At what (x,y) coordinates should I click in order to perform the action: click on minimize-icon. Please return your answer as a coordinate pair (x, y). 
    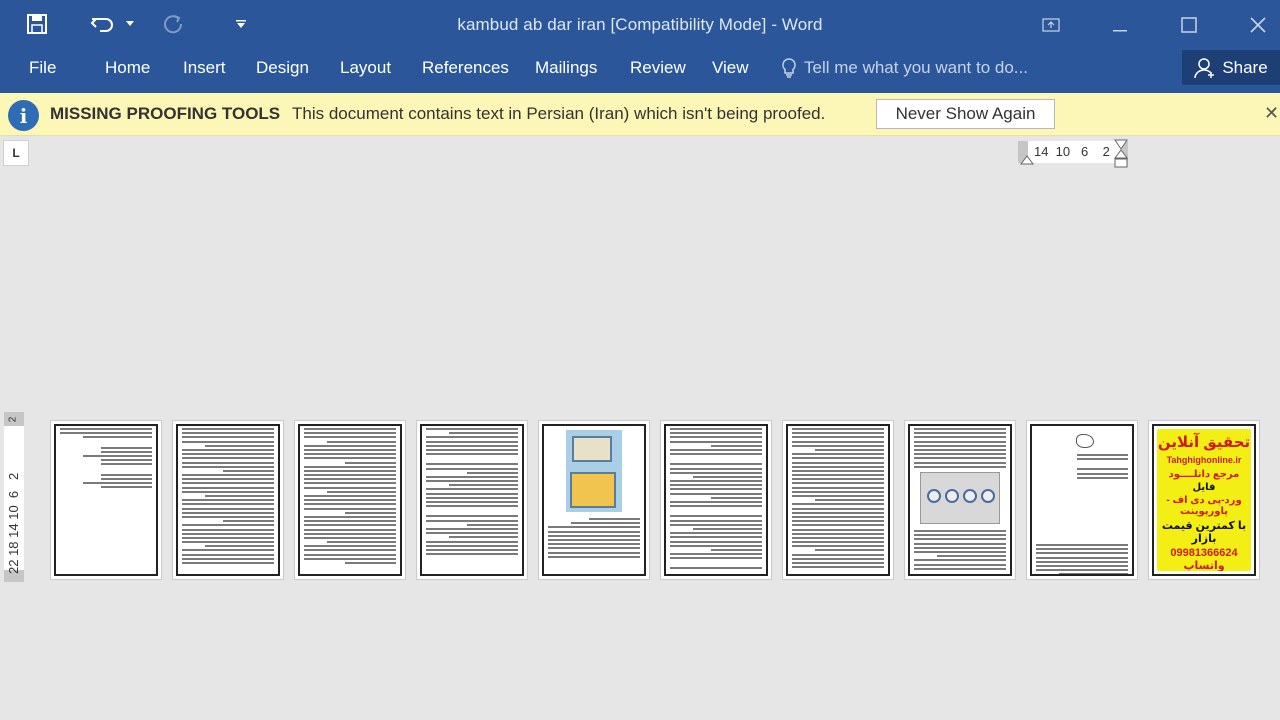
    Looking at the image, I should click on (1120, 31).